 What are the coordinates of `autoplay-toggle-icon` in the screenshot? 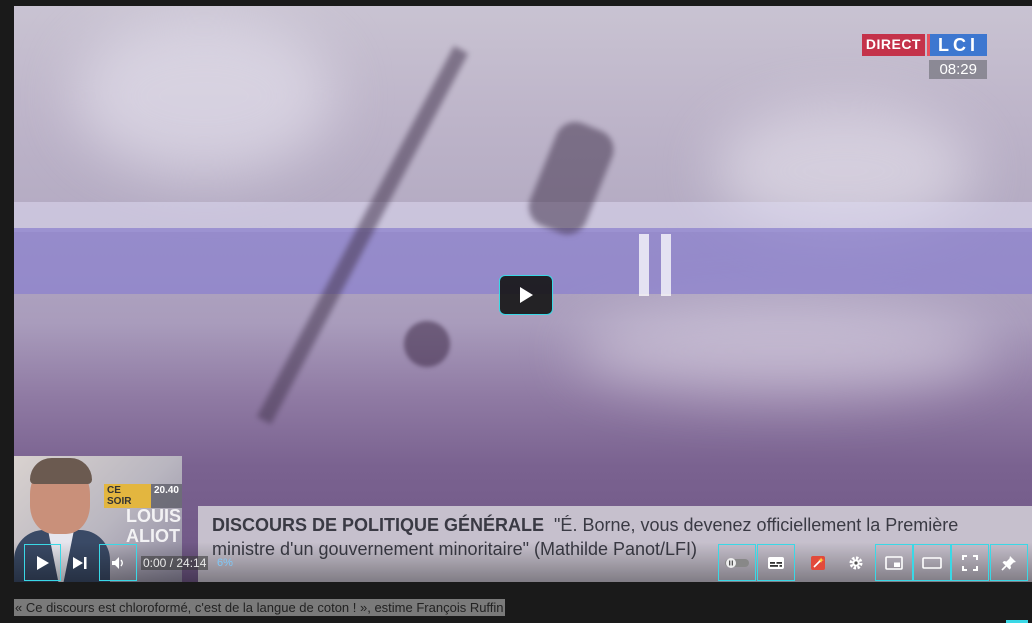 It's located at (737, 562).